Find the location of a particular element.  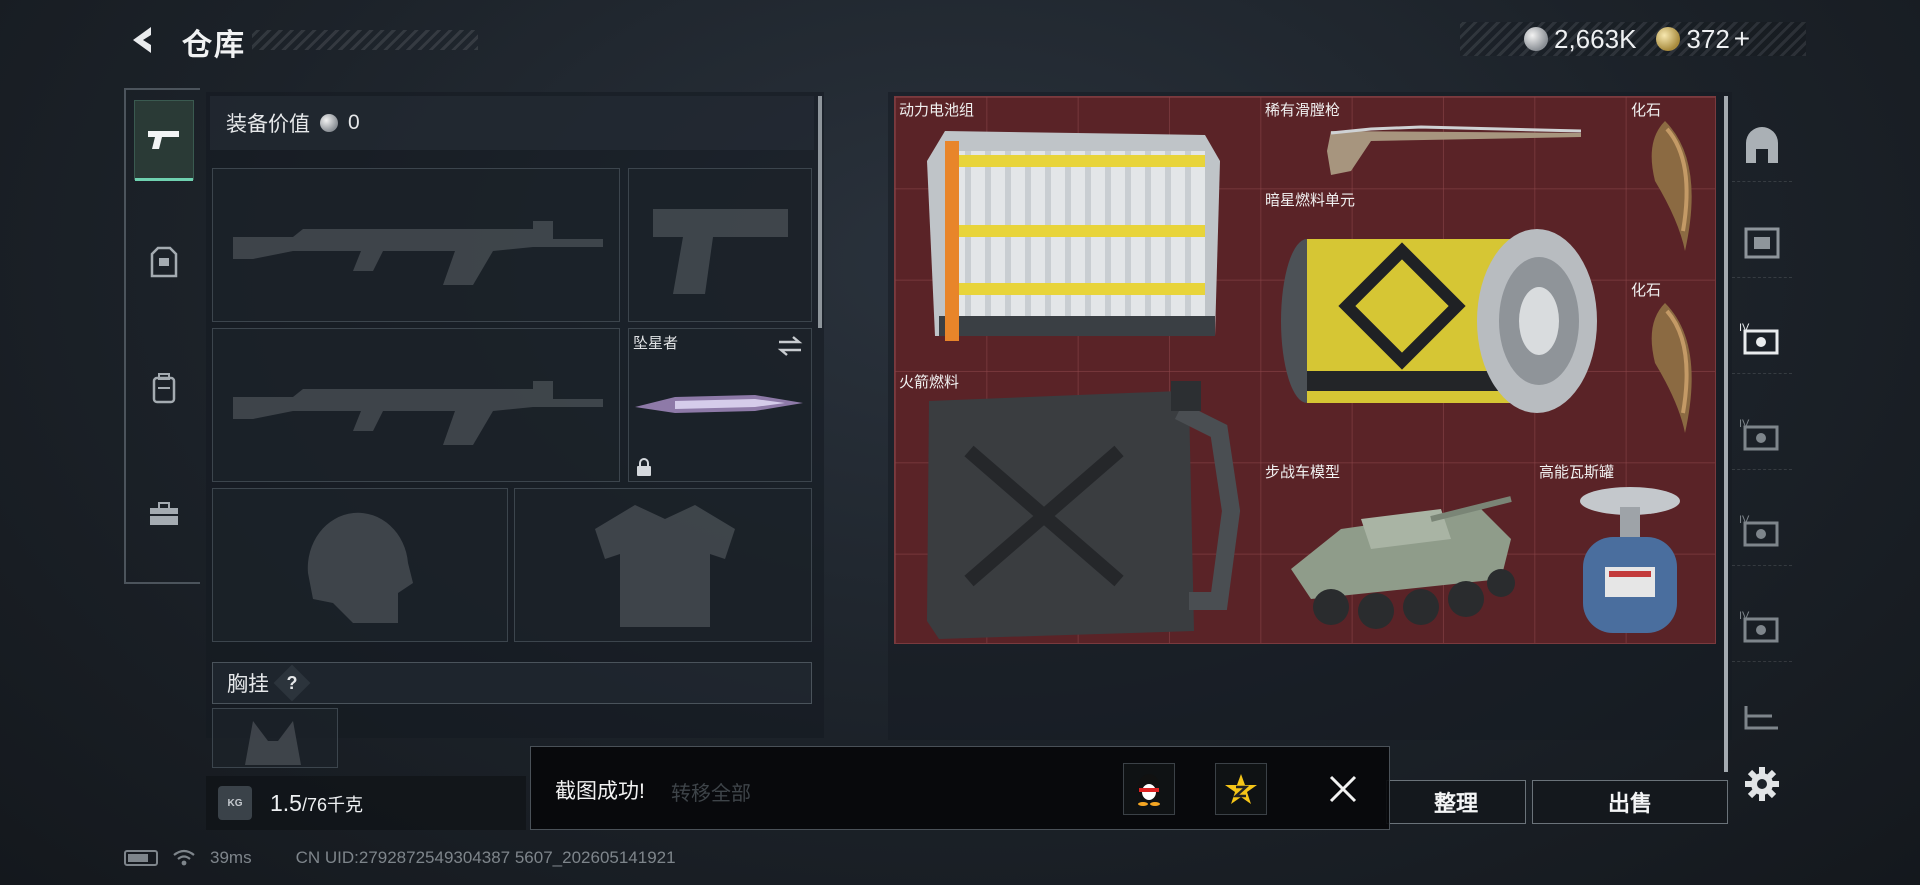

storage-item-gas-canister: 高能瓦斯罐 is located at coordinates (1626, 552).